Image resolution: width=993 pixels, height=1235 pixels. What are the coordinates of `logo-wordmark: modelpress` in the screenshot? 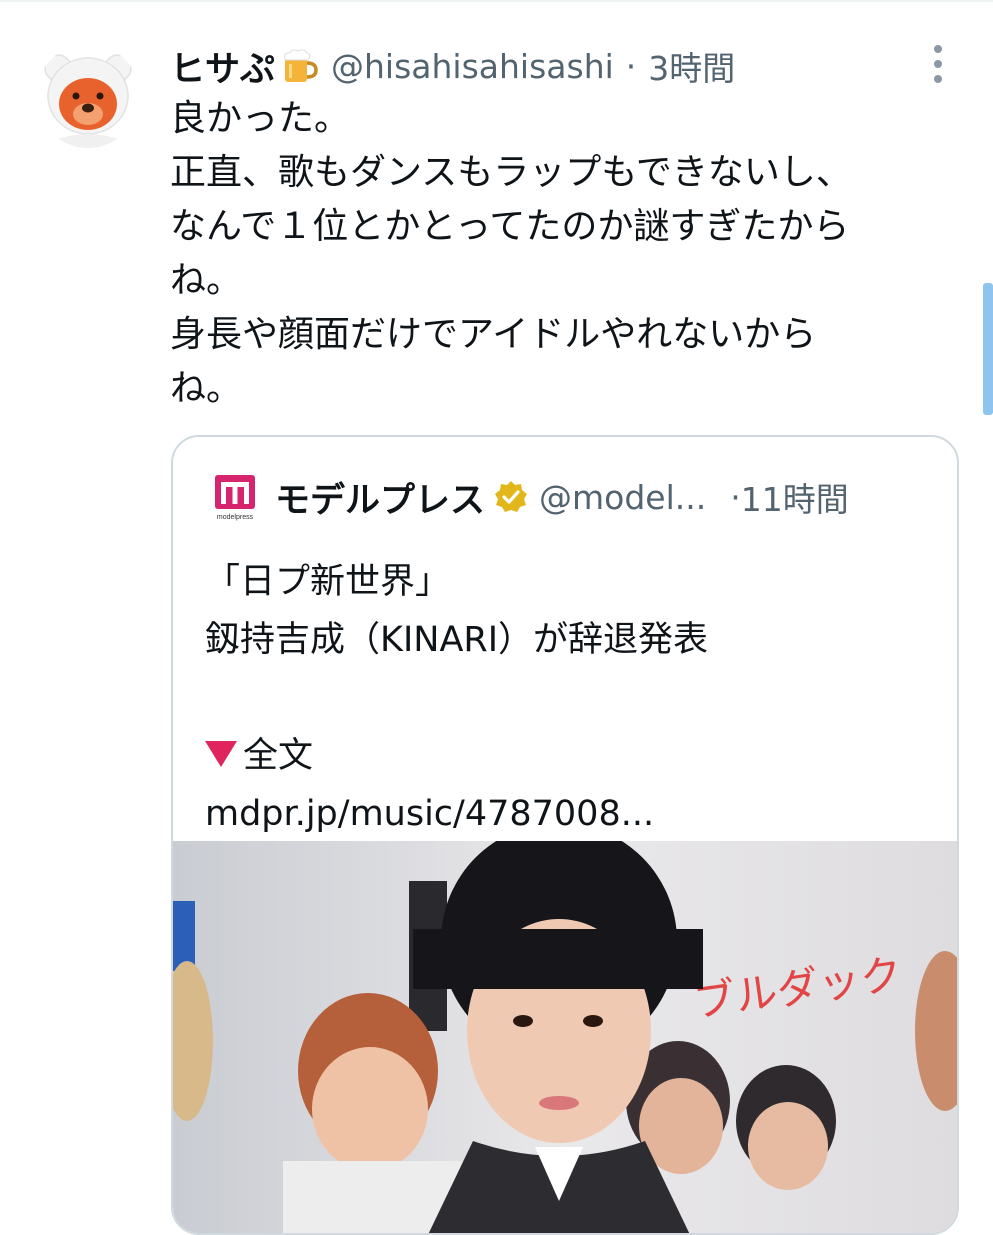 It's located at (235, 517).